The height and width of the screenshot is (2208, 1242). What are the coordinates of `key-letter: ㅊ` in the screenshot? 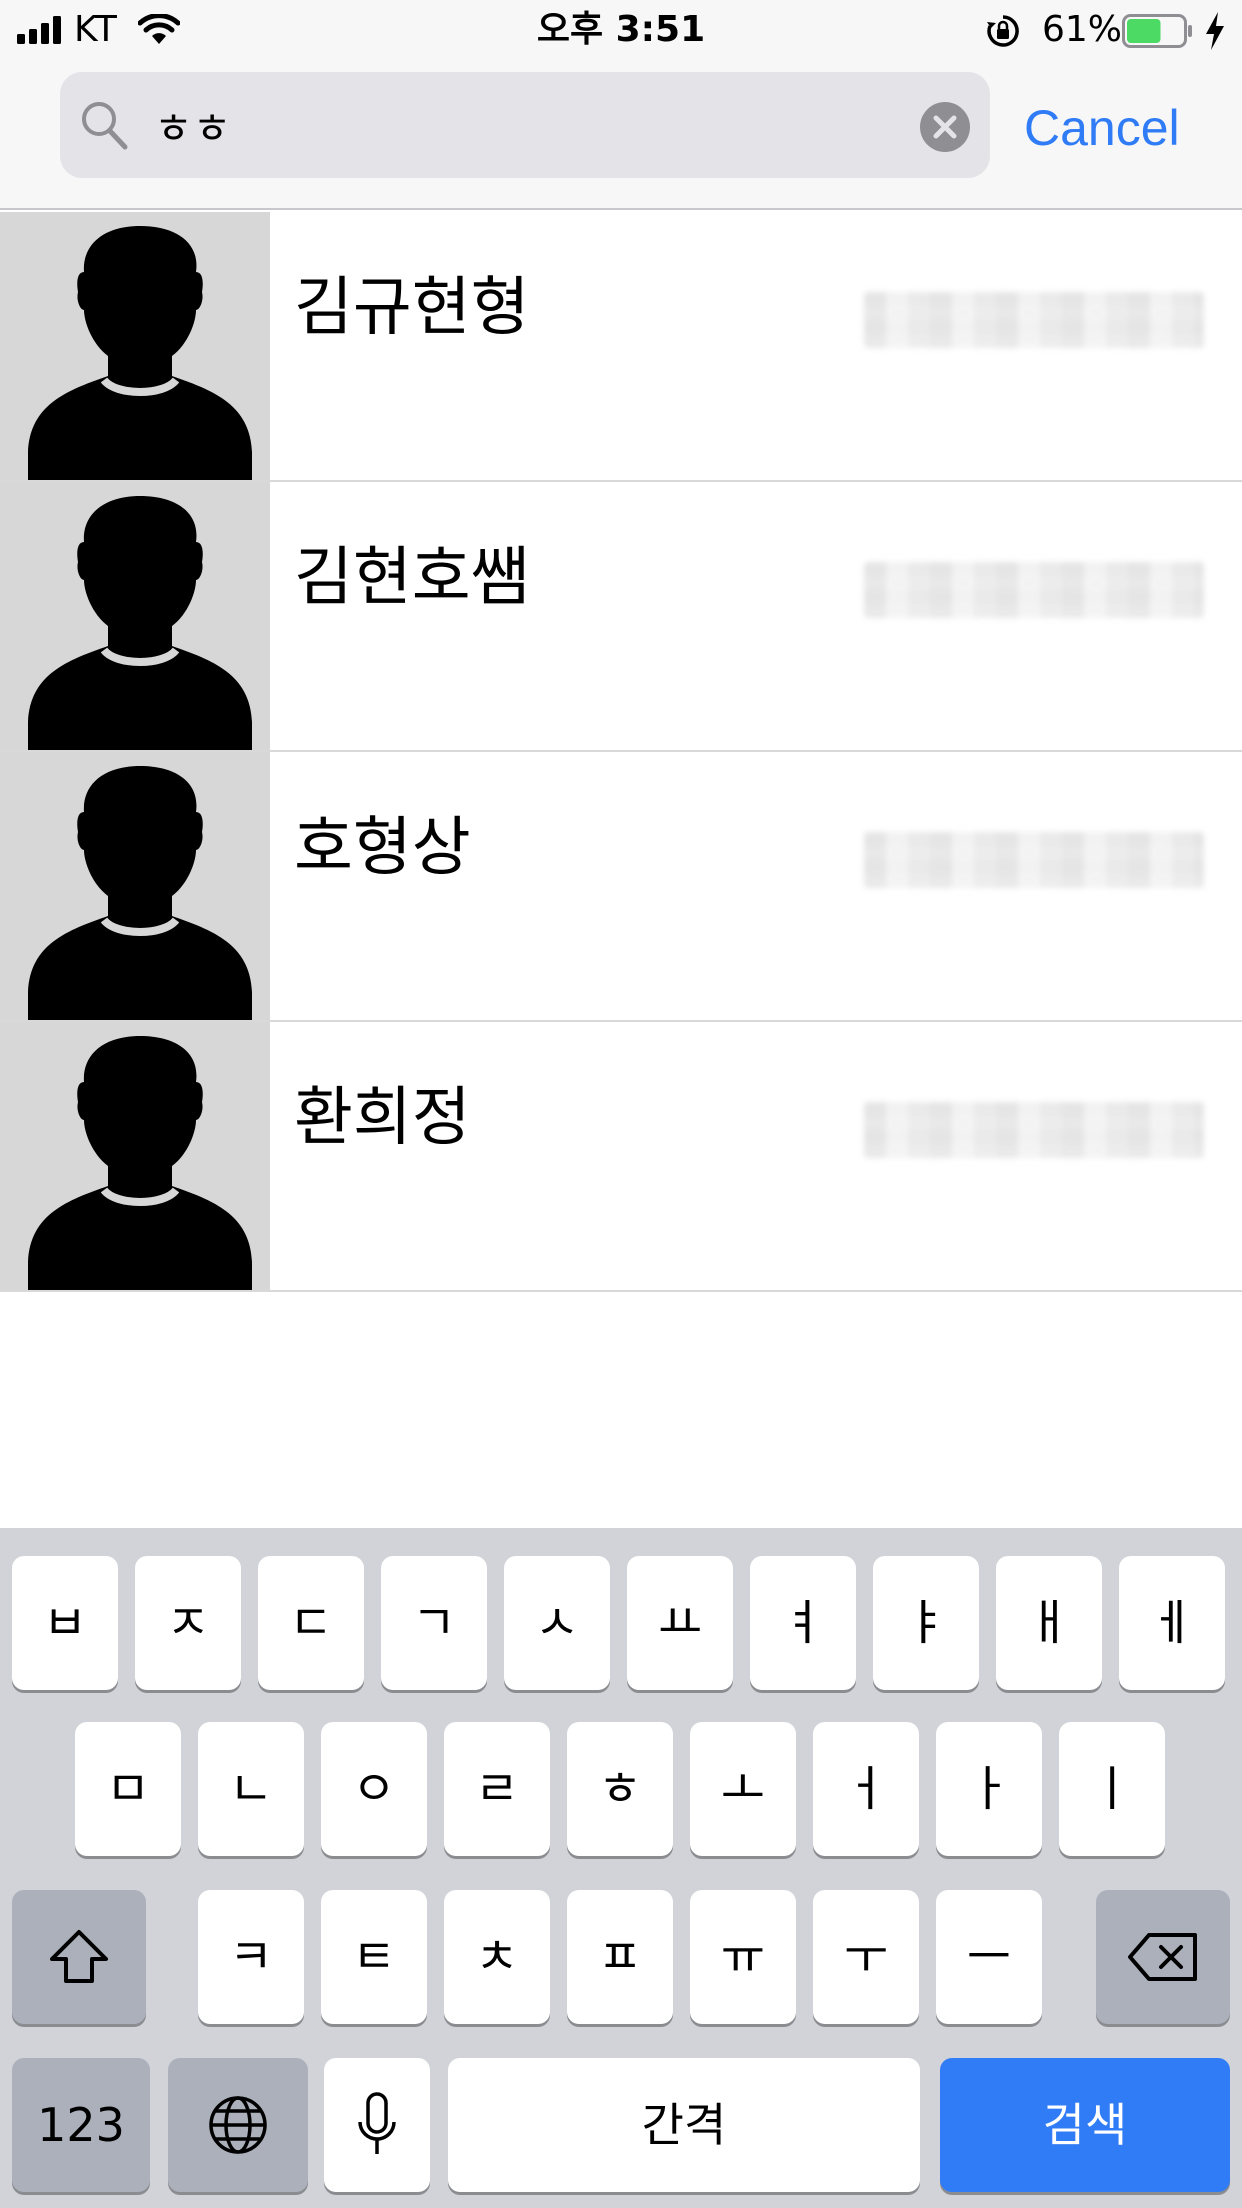 It's located at (497, 1957).